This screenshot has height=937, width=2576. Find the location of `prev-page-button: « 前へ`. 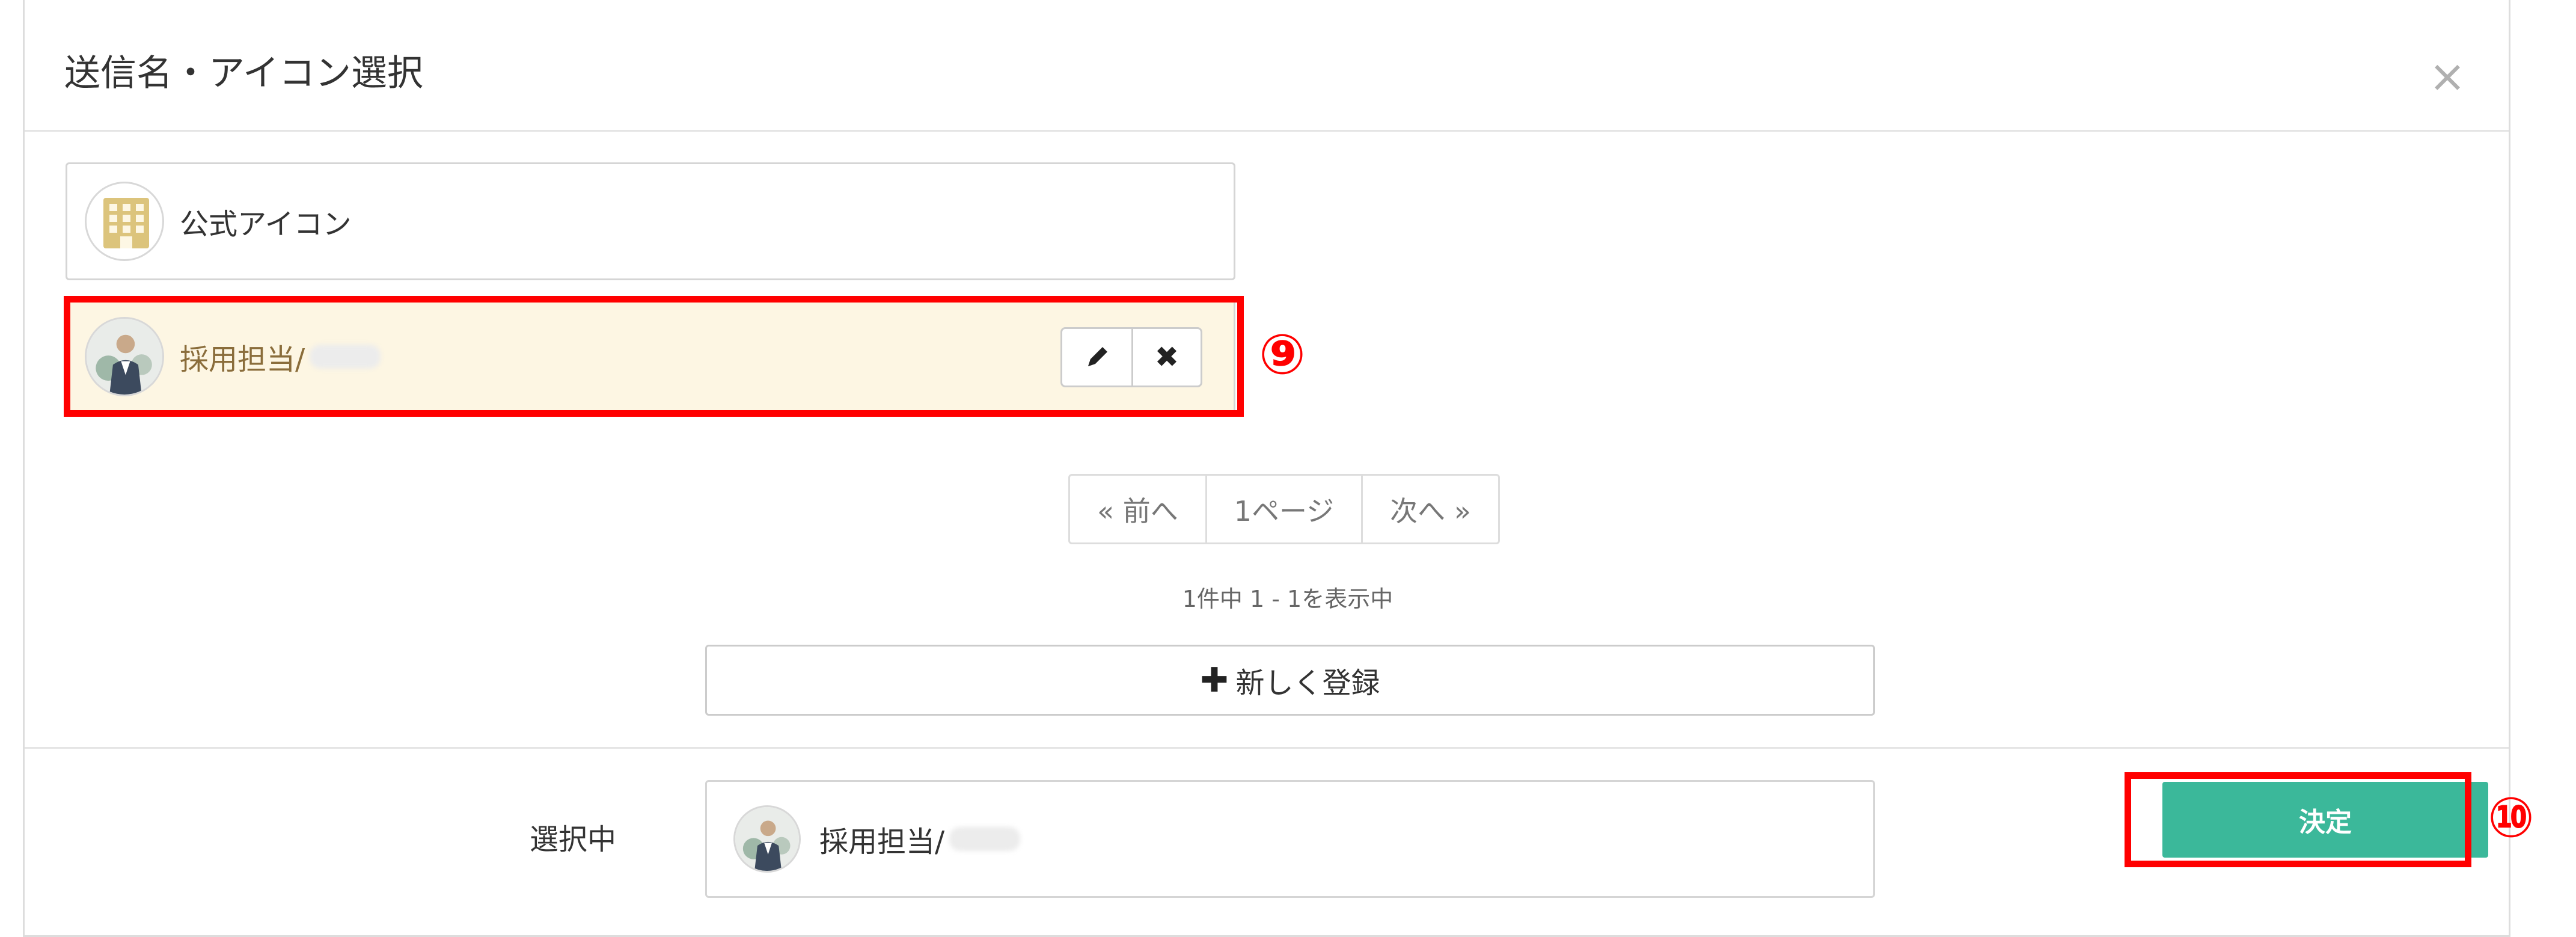

prev-page-button: « 前へ is located at coordinates (1137, 509).